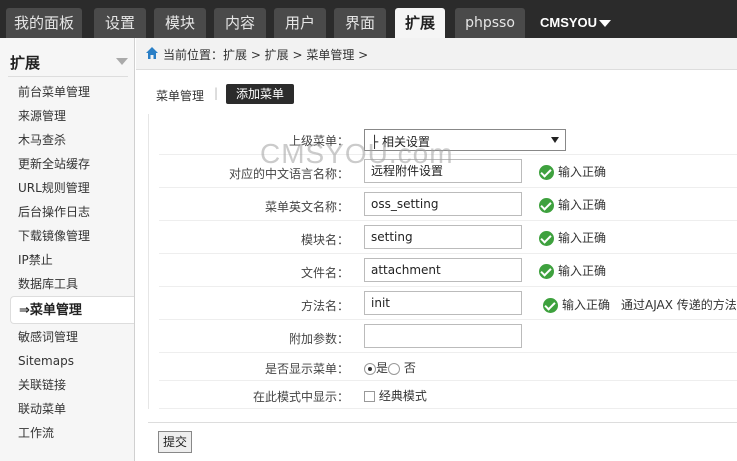 This screenshot has height=461, width=737. Describe the element at coordinates (42, 140) in the screenshot. I see `sidebar-item-trojan-scan: 木马查杀` at that location.